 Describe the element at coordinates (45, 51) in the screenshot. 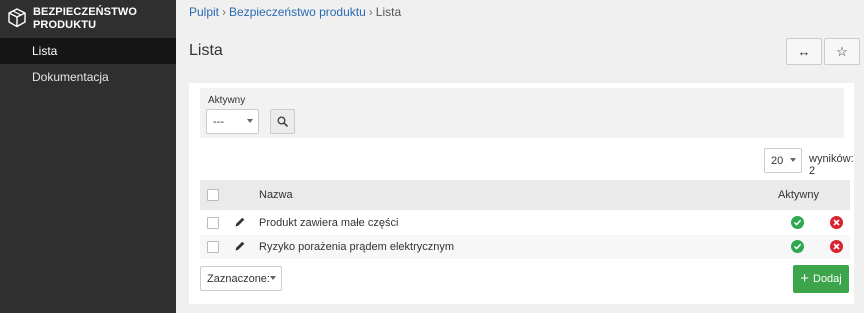

I see `sidebar-item-label: Lista` at that location.